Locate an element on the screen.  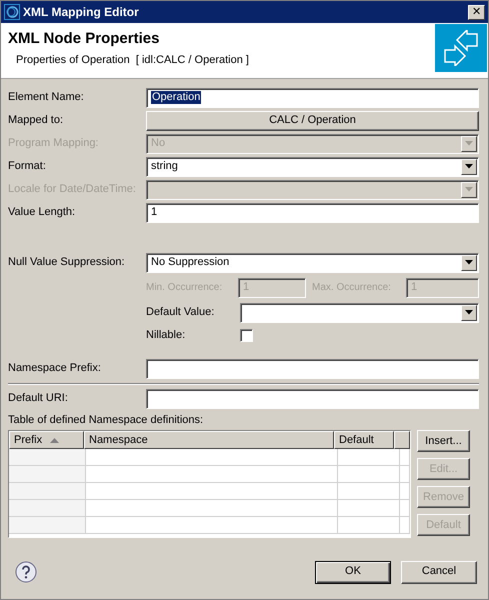
field-label: Mapped to: is located at coordinates (36, 121).